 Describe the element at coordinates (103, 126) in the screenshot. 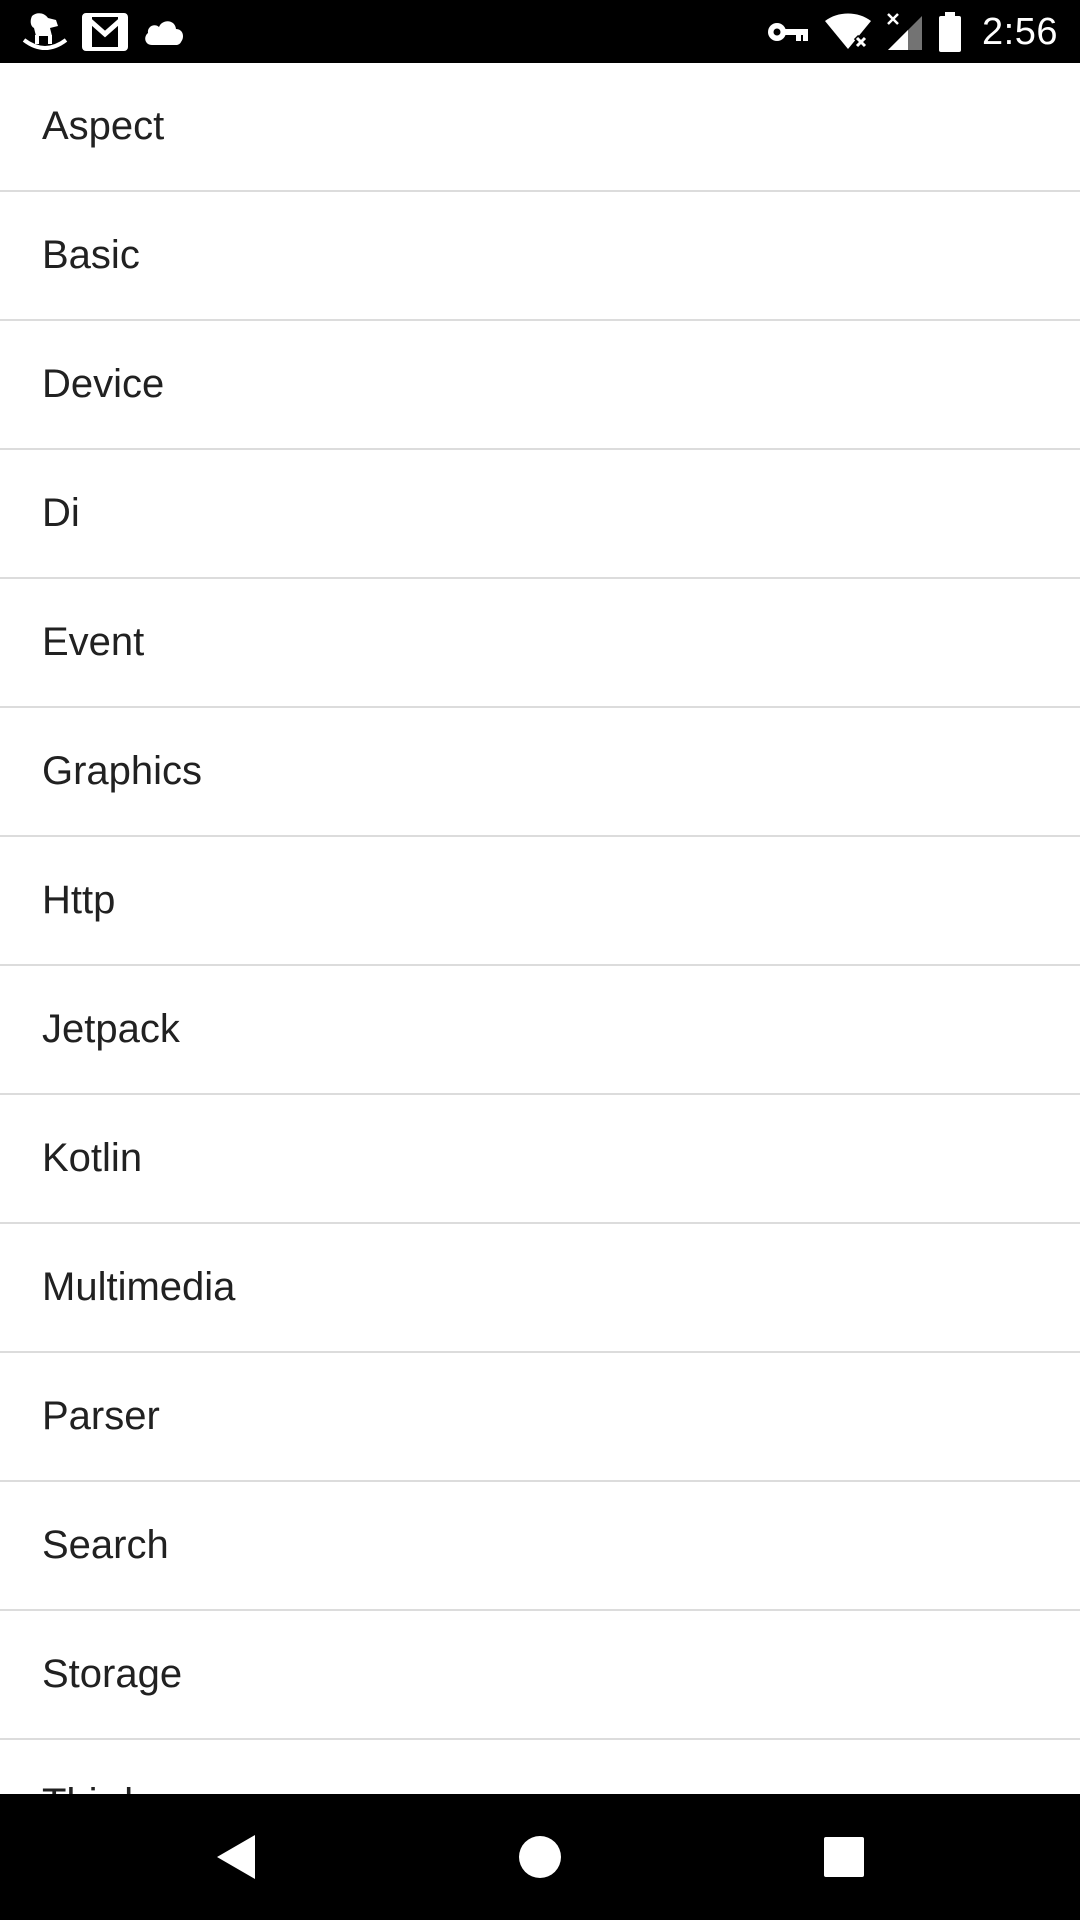

I see `list-item-label: Aspect` at that location.